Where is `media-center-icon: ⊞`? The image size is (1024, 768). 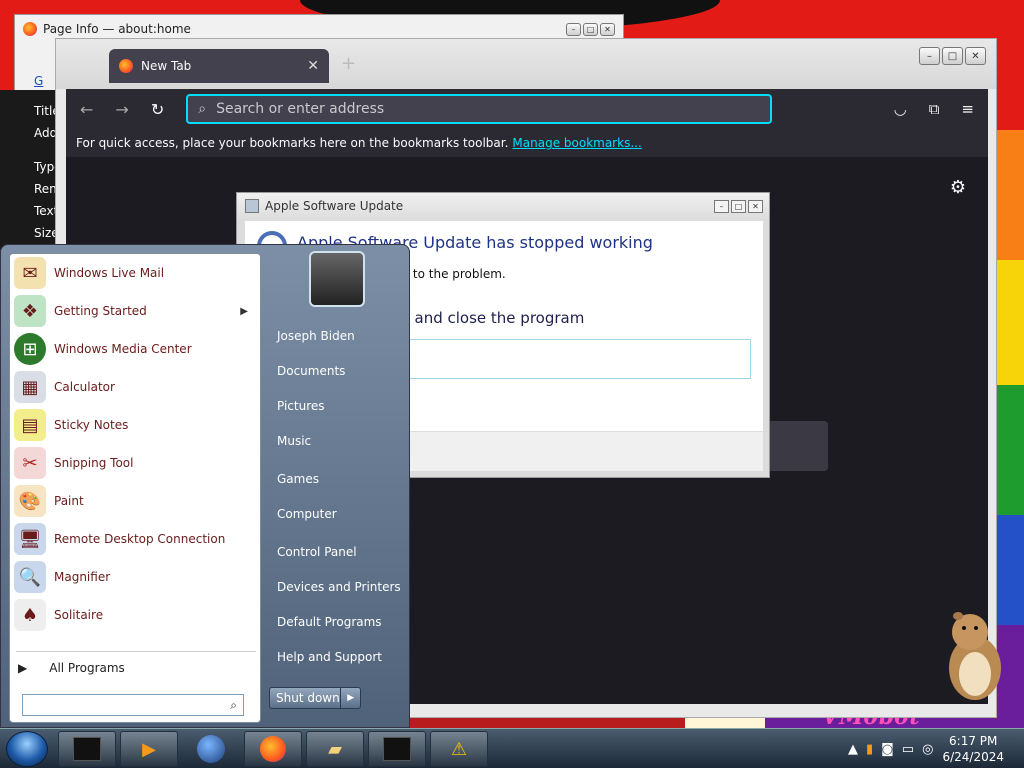 media-center-icon: ⊞ is located at coordinates (30, 349).